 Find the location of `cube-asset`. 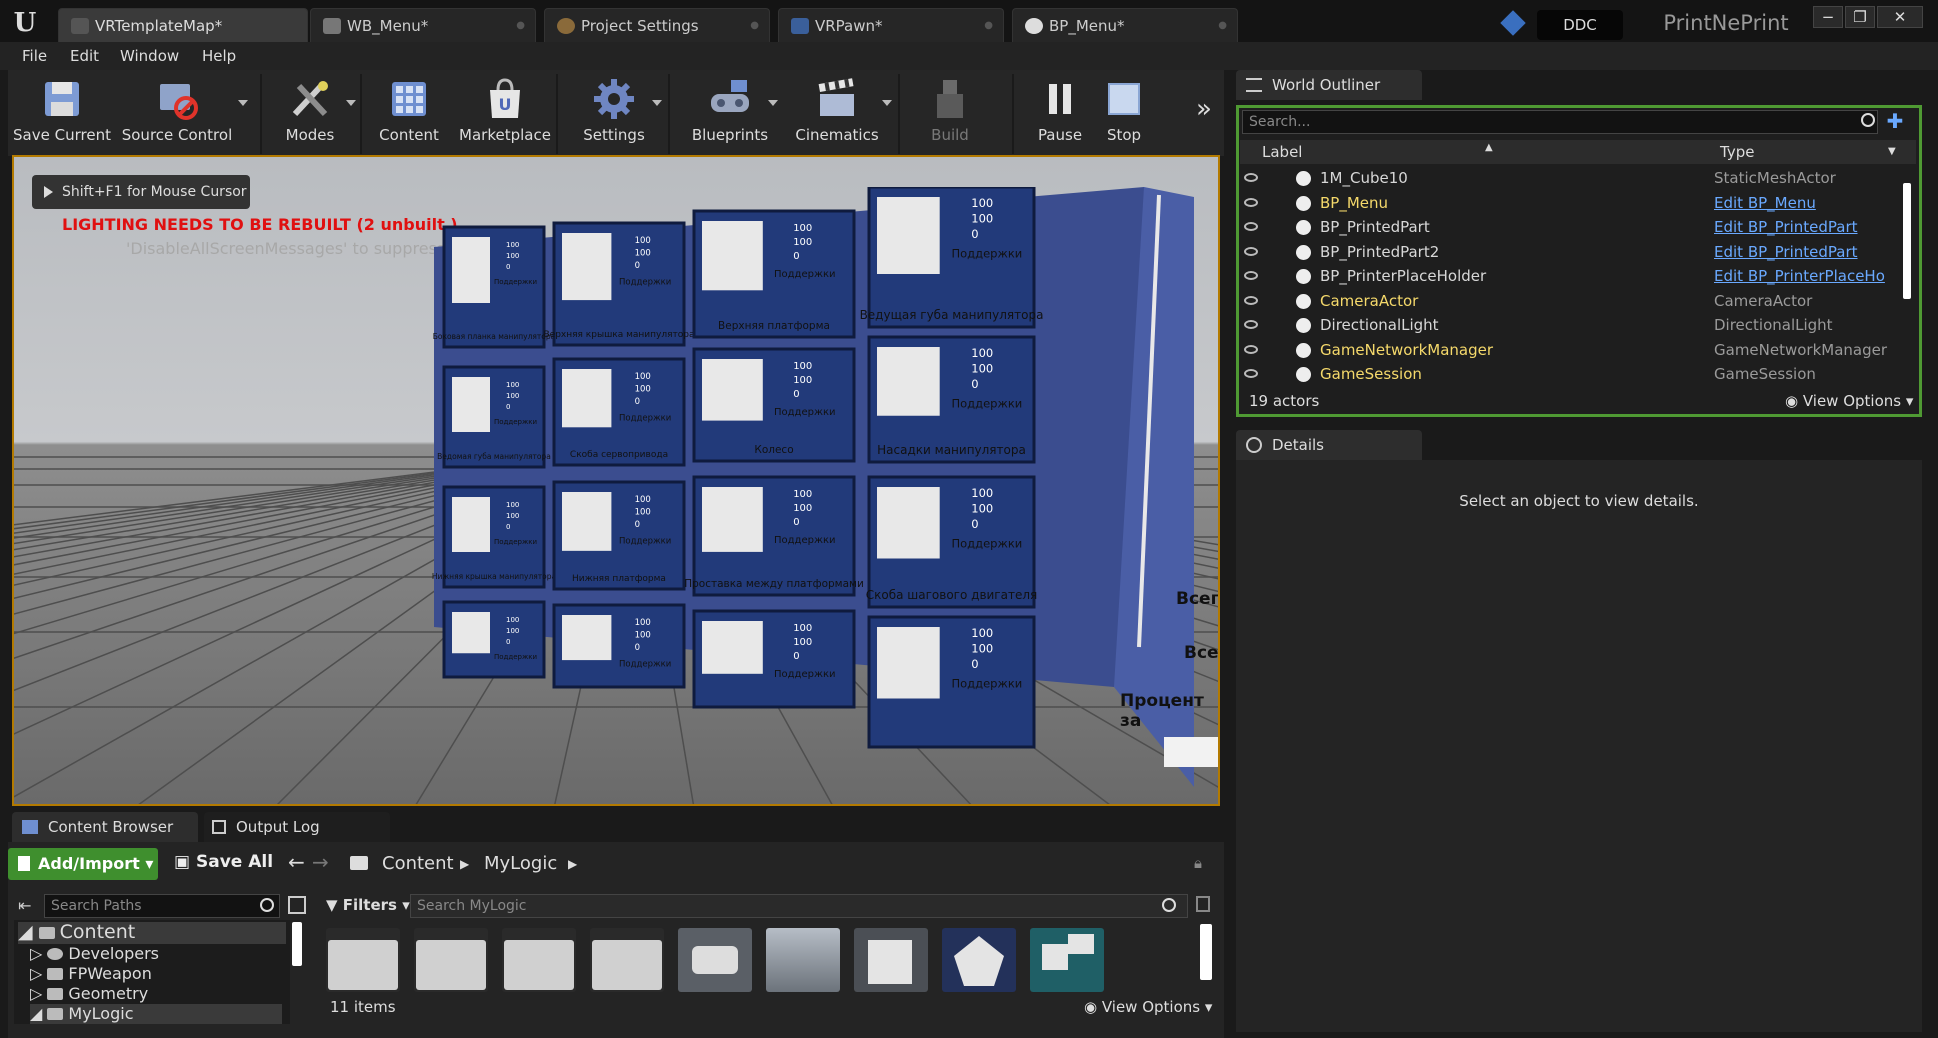

cube-asset is located at coordinates (891, 960).